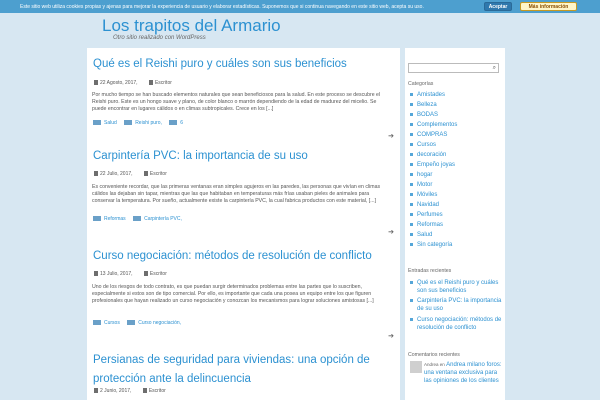 This screenshot has width=600, height=400. I want to click on post-meta: 22 Agosto, 2017, Escritor, so click(133, 83).